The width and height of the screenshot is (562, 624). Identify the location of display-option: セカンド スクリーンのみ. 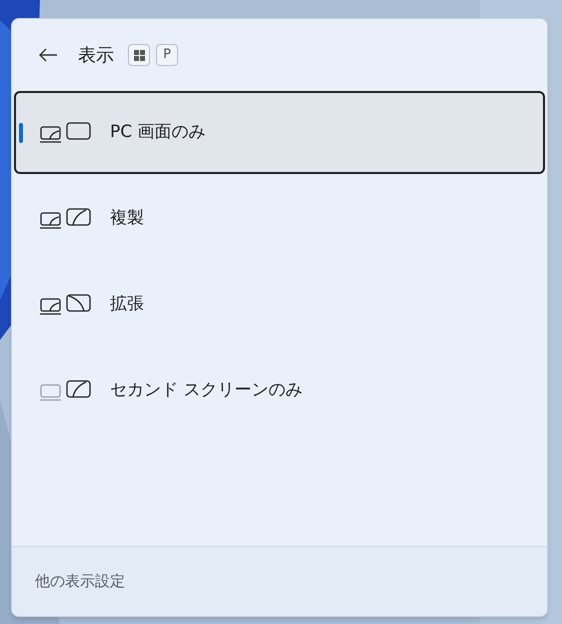
(279, 390).